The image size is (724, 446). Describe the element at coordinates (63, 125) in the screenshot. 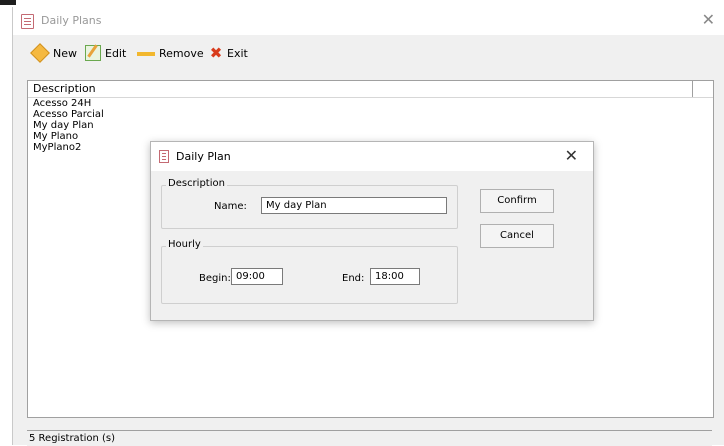

I see `list-item: My day Plan` at that location.